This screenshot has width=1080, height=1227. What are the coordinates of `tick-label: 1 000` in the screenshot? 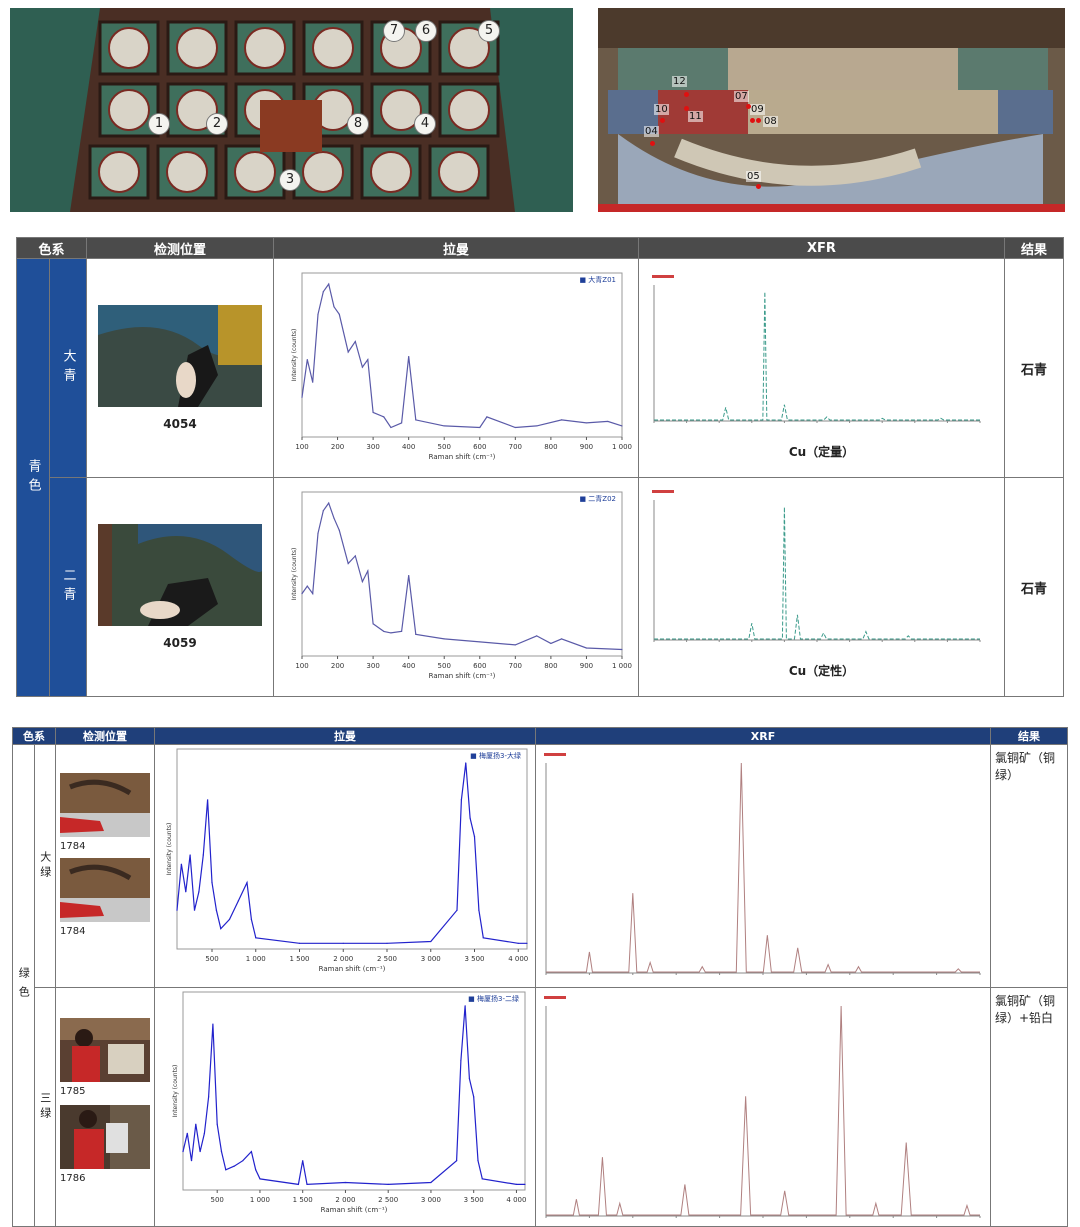 It's located at (260, 1200).